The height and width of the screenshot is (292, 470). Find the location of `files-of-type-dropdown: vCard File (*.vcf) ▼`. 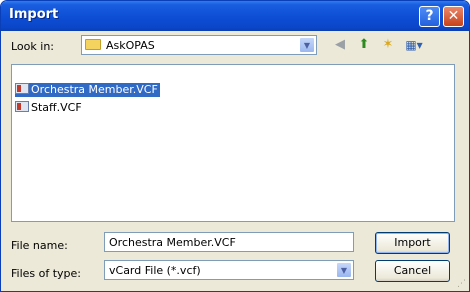

files-of-type-dropdown: vCard File (*.vcf) ▼ is located at coordinates (229, 270).